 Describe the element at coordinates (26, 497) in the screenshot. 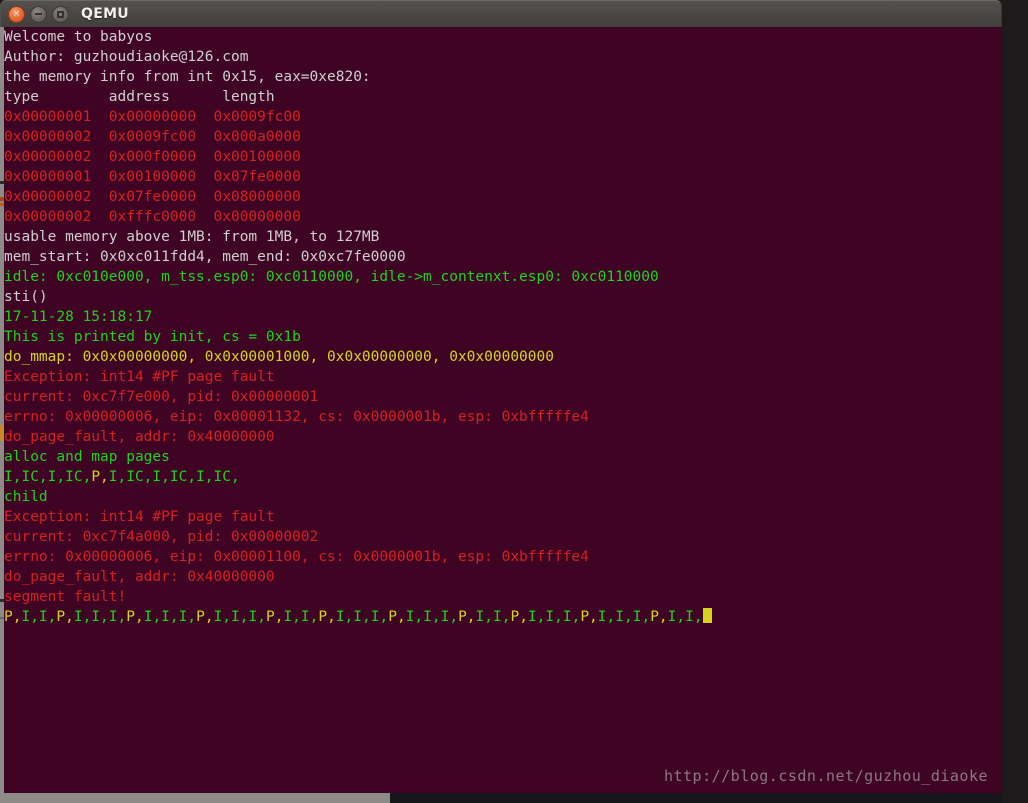

I see `console-text-run: child` at that location.